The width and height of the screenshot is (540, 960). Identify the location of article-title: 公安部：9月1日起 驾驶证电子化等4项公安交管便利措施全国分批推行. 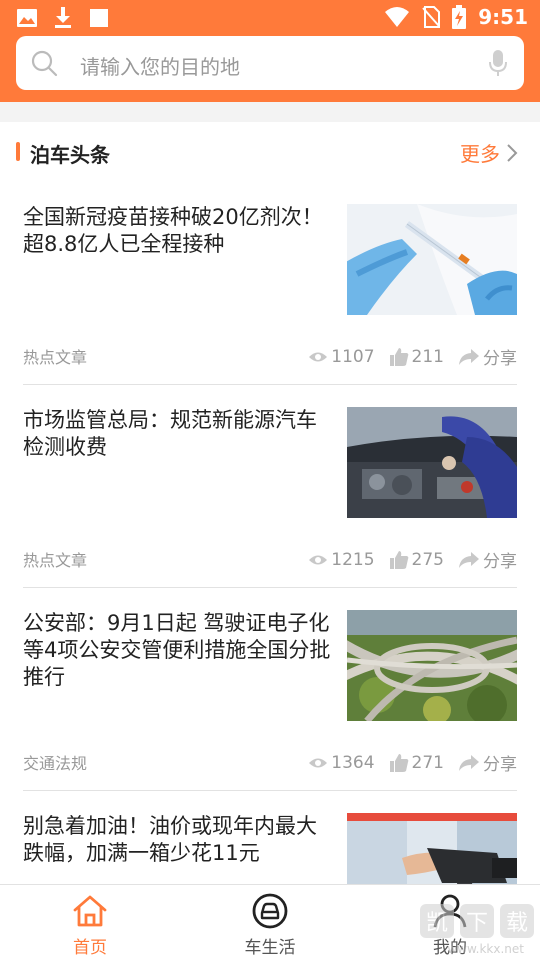
(178, 650).